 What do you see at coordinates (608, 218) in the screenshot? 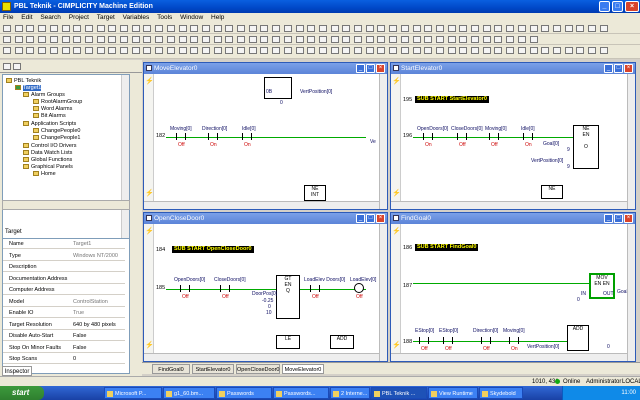
I see `minimize-button: _` at bounding box center [608, 218].